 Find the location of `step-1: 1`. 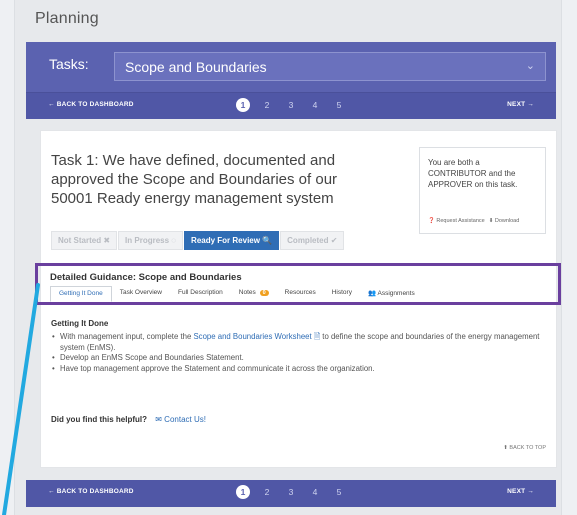

step-1: 1 is located at coordinates (243, 105).